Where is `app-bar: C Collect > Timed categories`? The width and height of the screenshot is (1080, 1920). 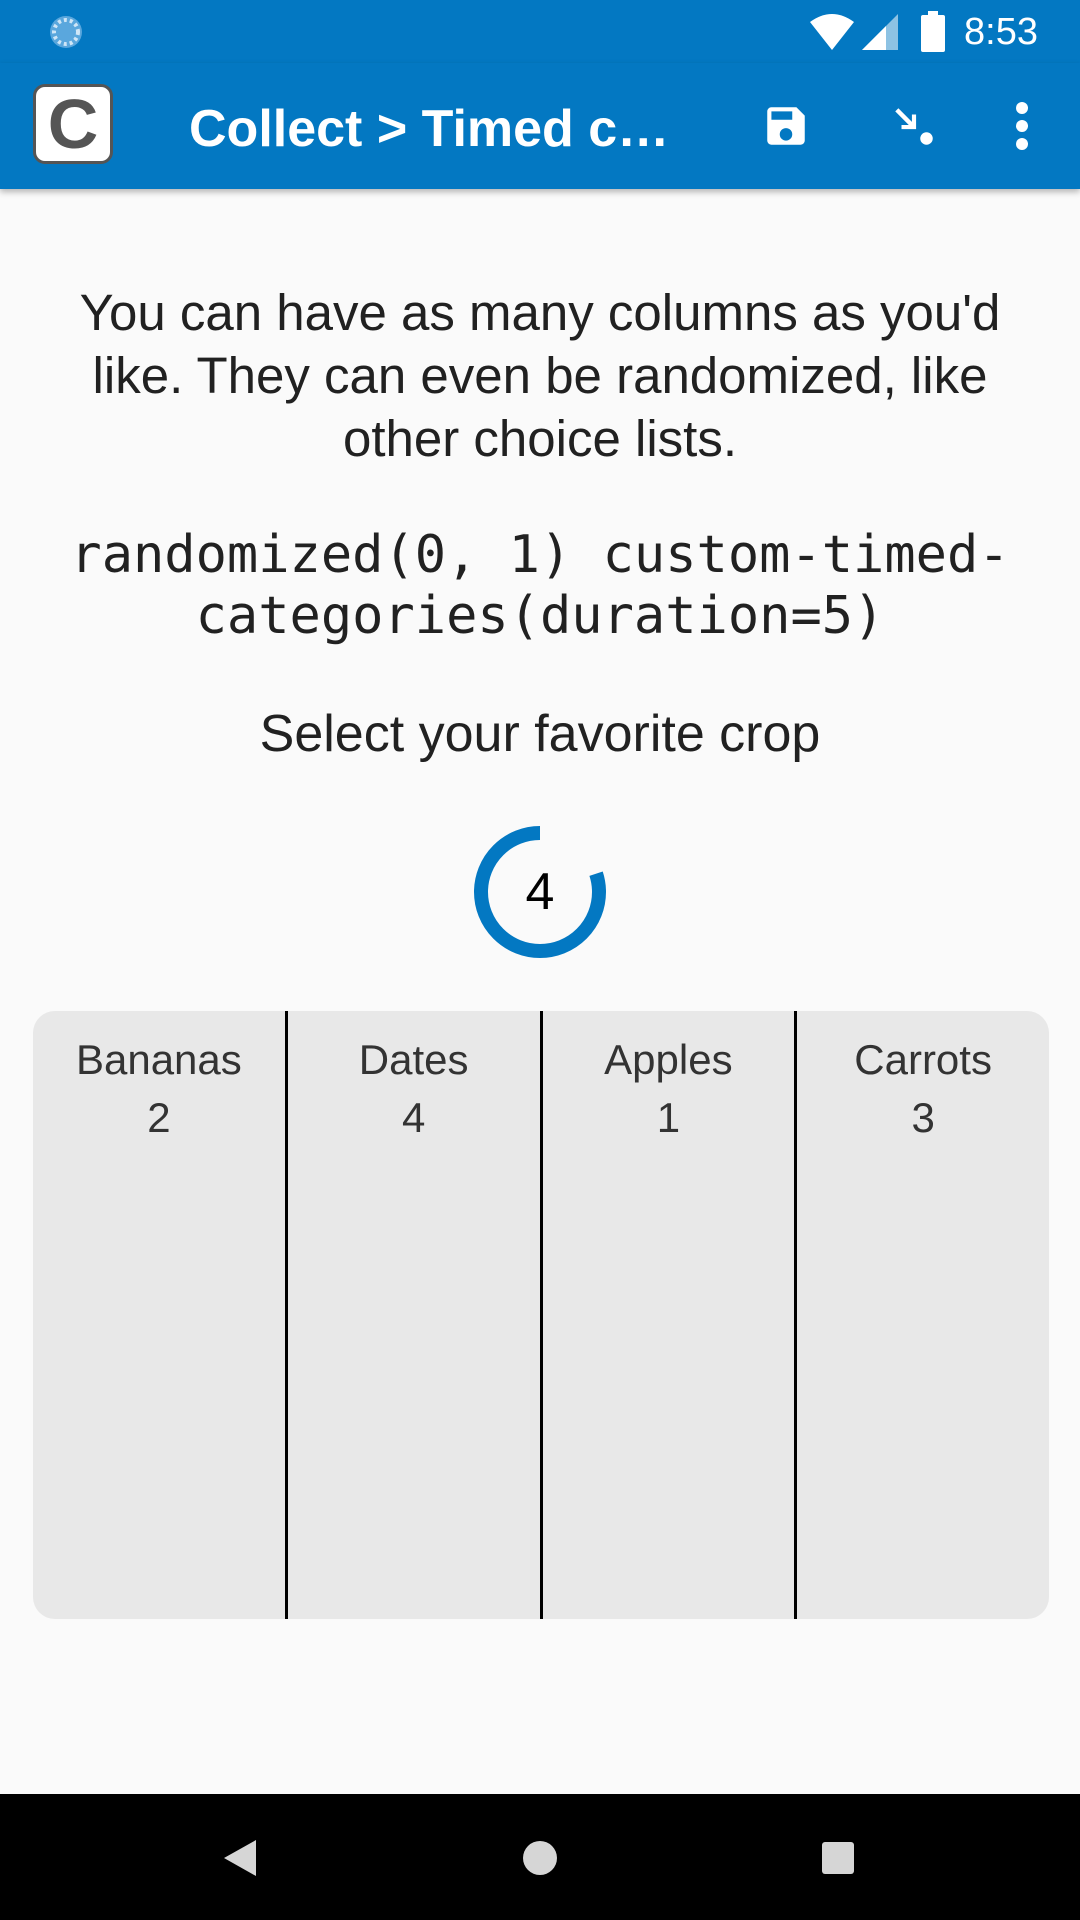 app-bar: C Collect > Timed categories is located at coordinates (540, 126).